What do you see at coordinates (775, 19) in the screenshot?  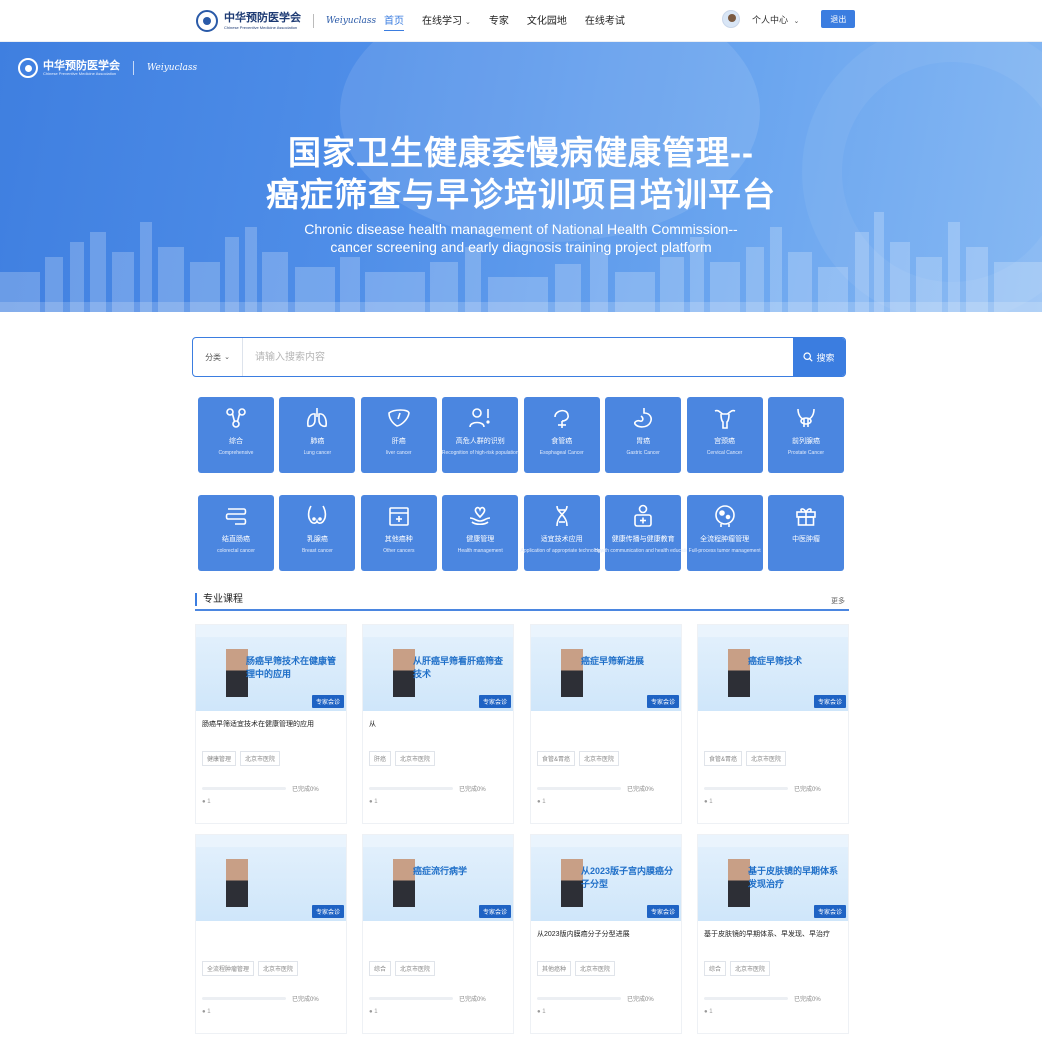 I see `user-center-menu: 个人中心 ⌄` at bounding box center [775, 19].